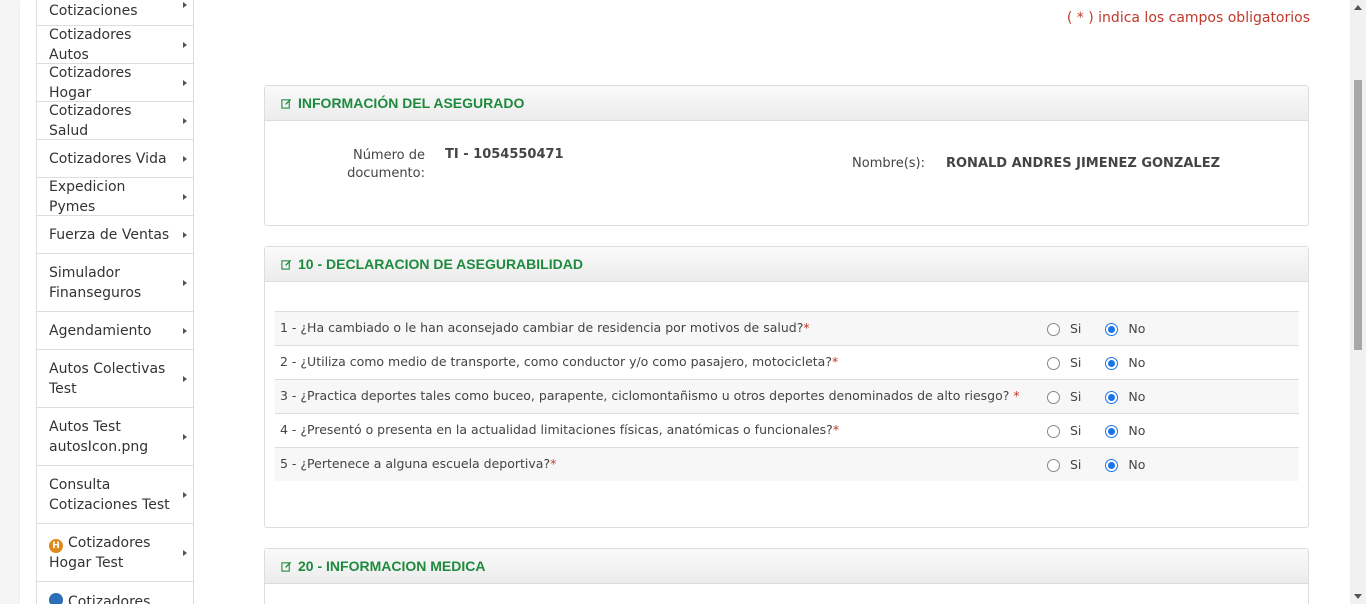  What do you see at coordinates (109, 234) in the screenshot?
I see `sidebar-item-label: Fuerza de Ventas` at bounding box center [109, 234].